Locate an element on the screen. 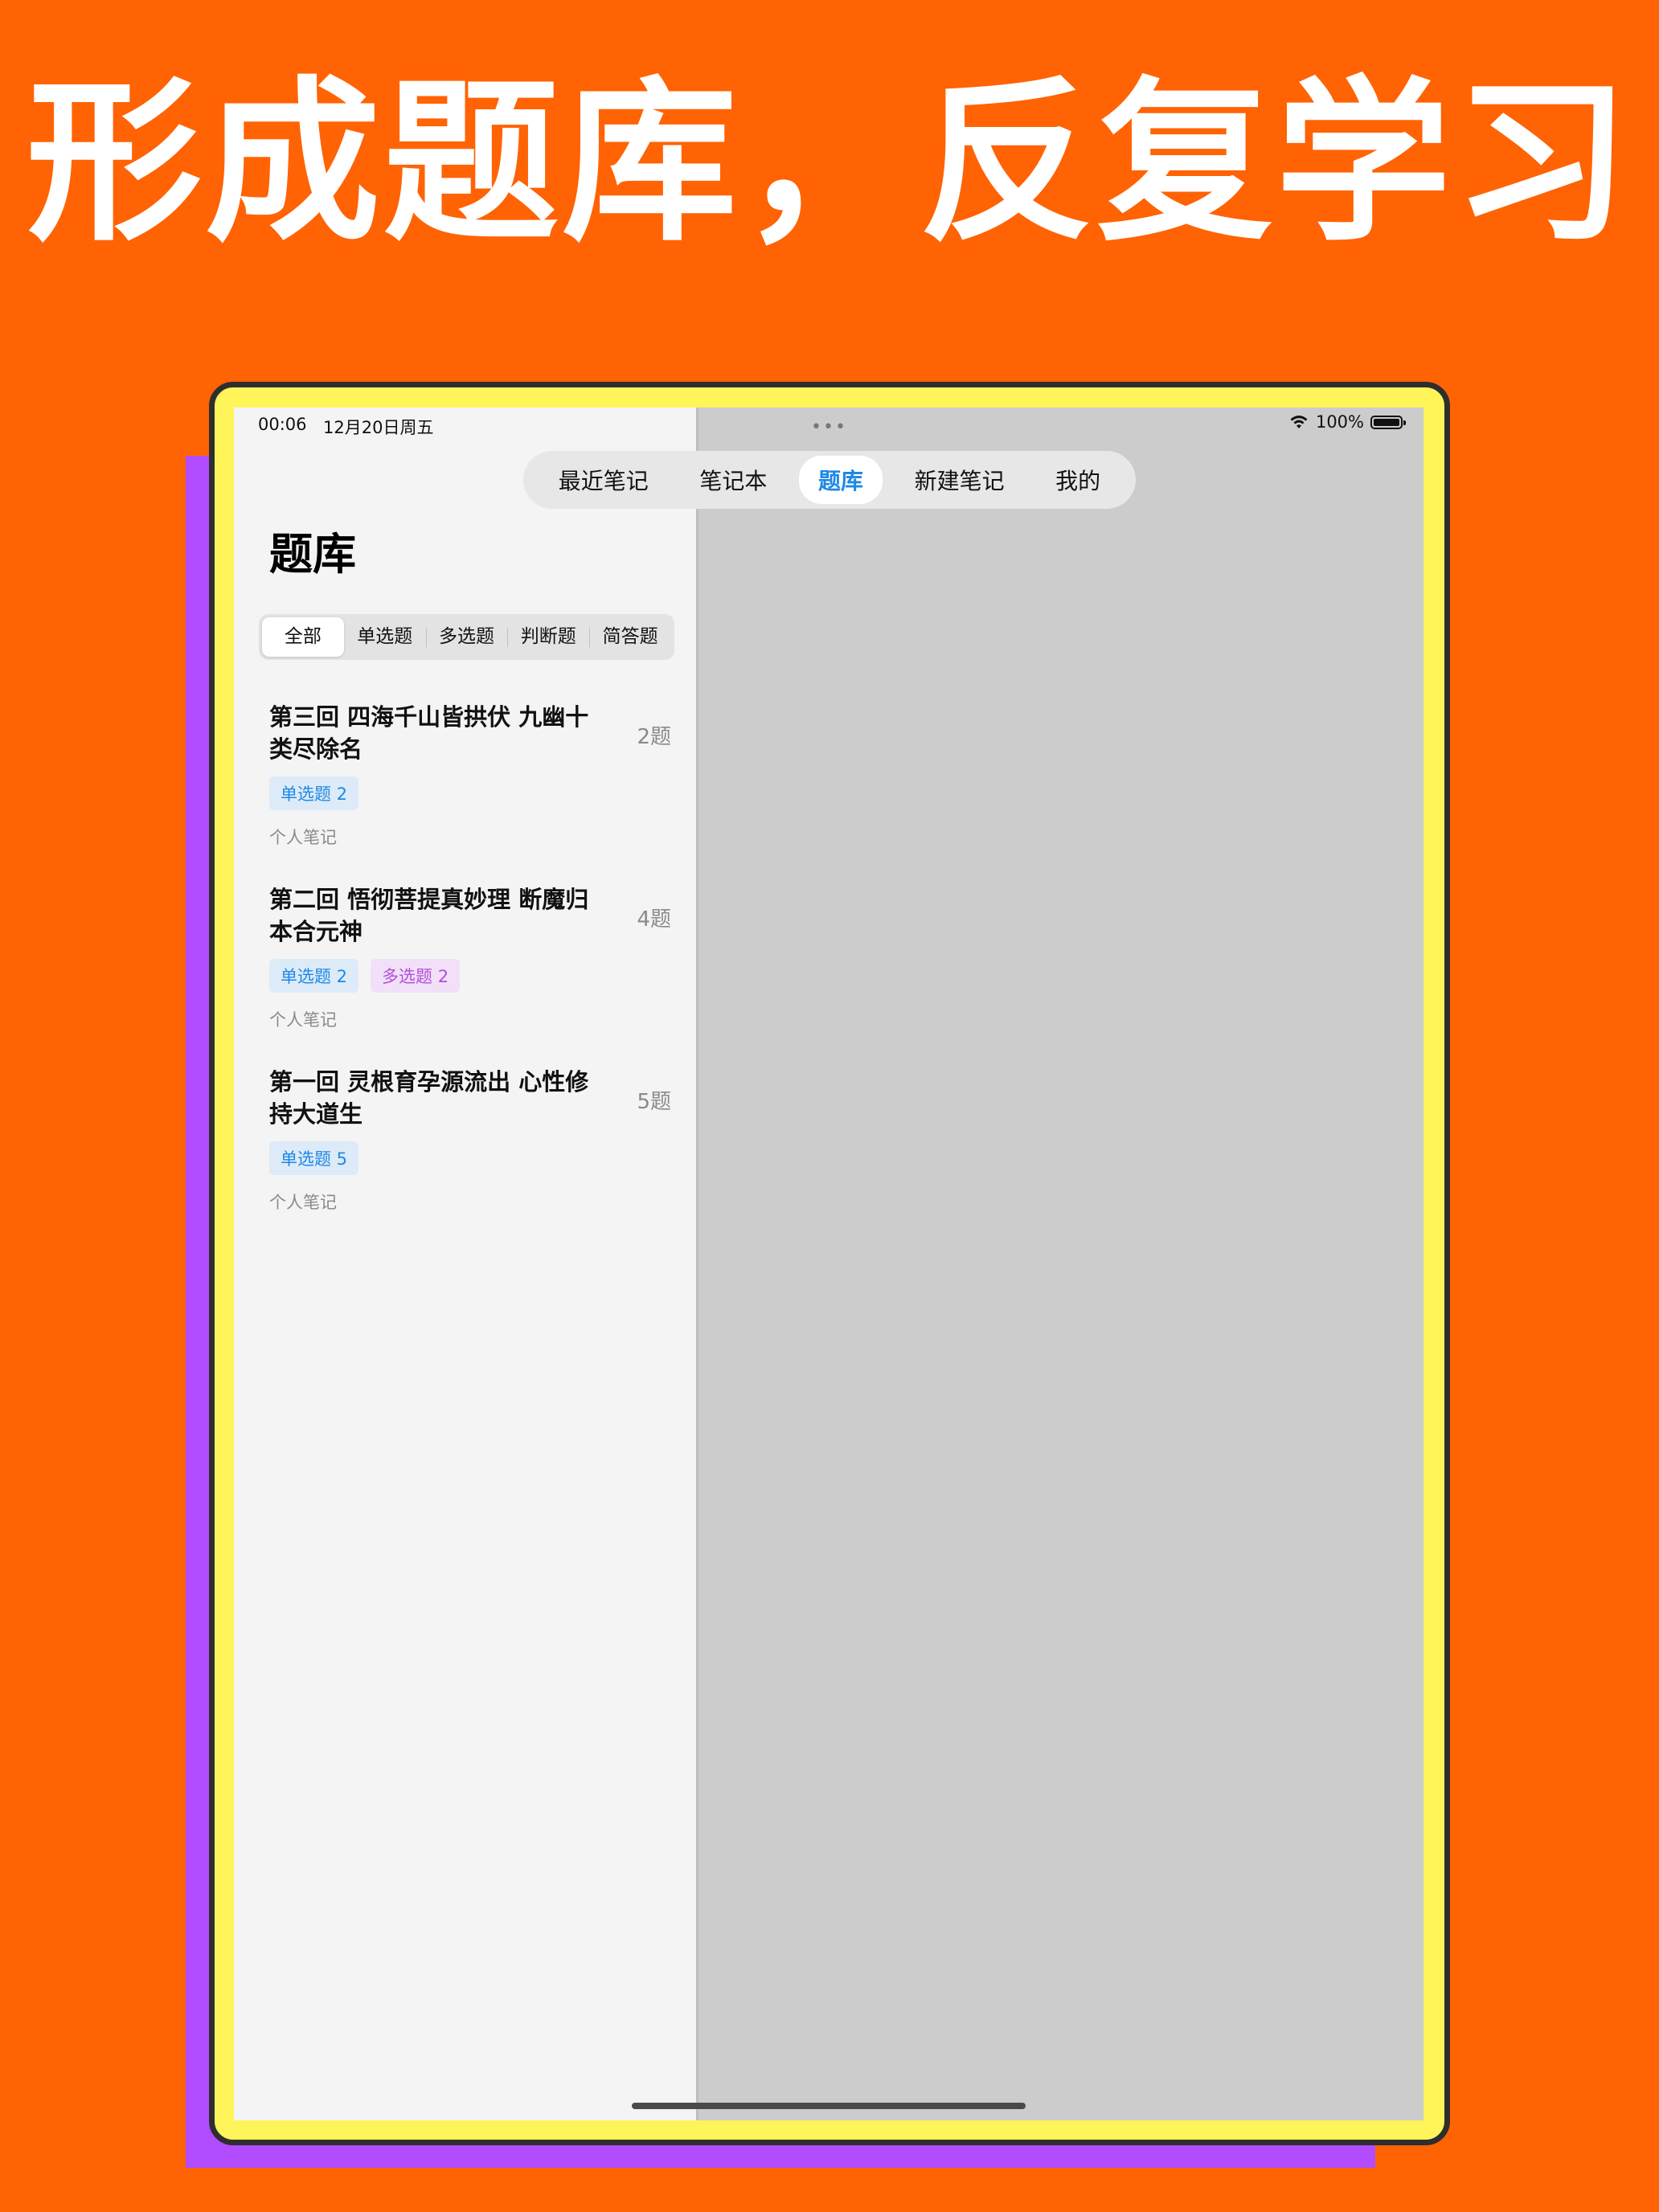  bank-tags: 单选题 2 is located at coordinates (470, 793).